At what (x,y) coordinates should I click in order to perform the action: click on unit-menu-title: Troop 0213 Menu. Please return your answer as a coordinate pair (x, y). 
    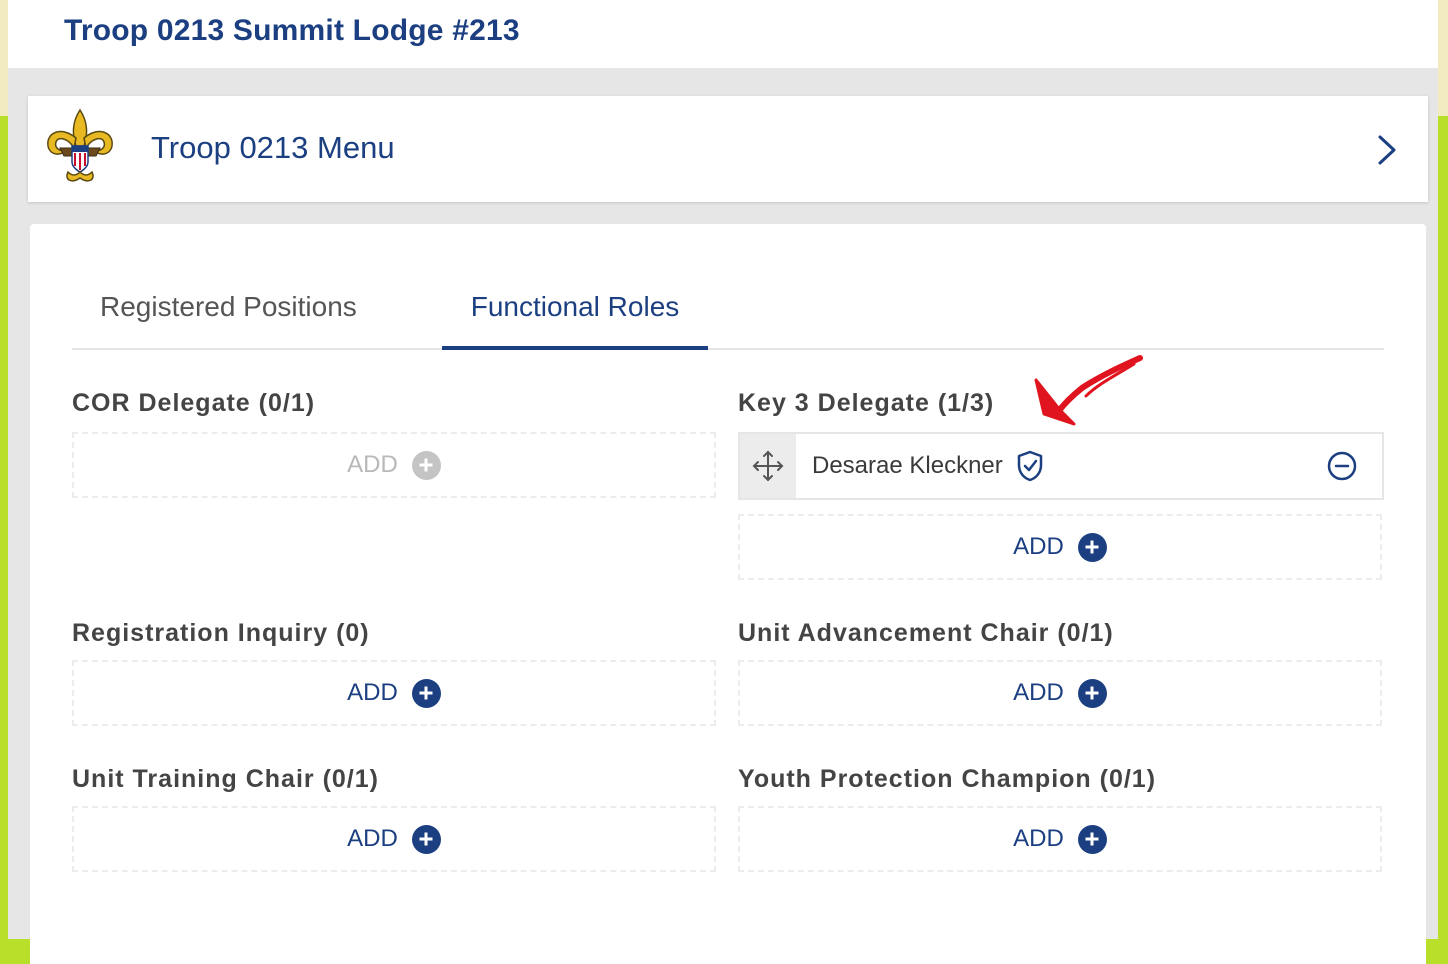
    Looking at the image, I should click on (273, 147).